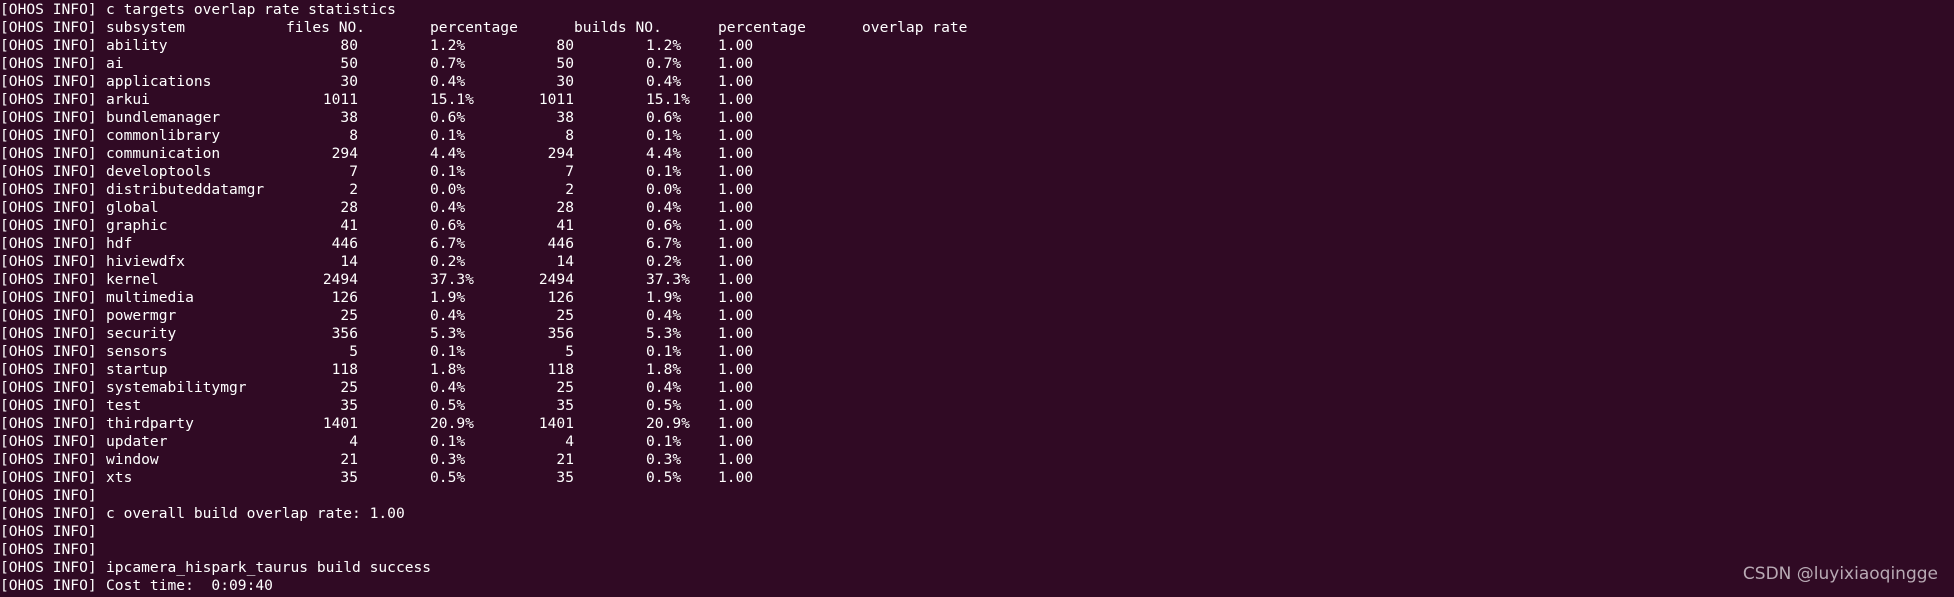 Image resolution: width=1954 pixels, height=597 pixels. What do you see at coordinates (132, 459) in the screenshot?
I see `cell-subsystem: window` at bounding box center [132, 459].